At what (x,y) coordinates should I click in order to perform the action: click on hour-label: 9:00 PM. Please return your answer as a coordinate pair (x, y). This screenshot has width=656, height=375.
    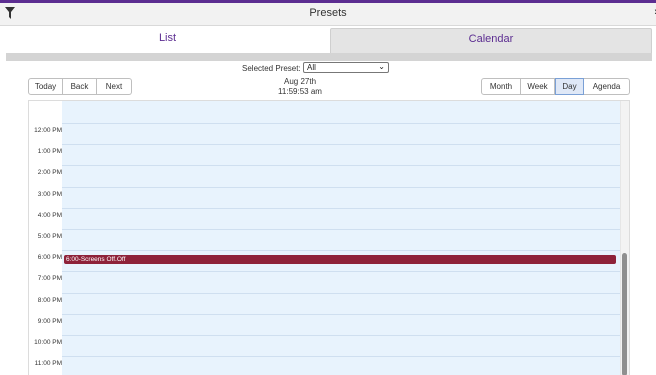
    Looking at the image, I should click on (49, 321).